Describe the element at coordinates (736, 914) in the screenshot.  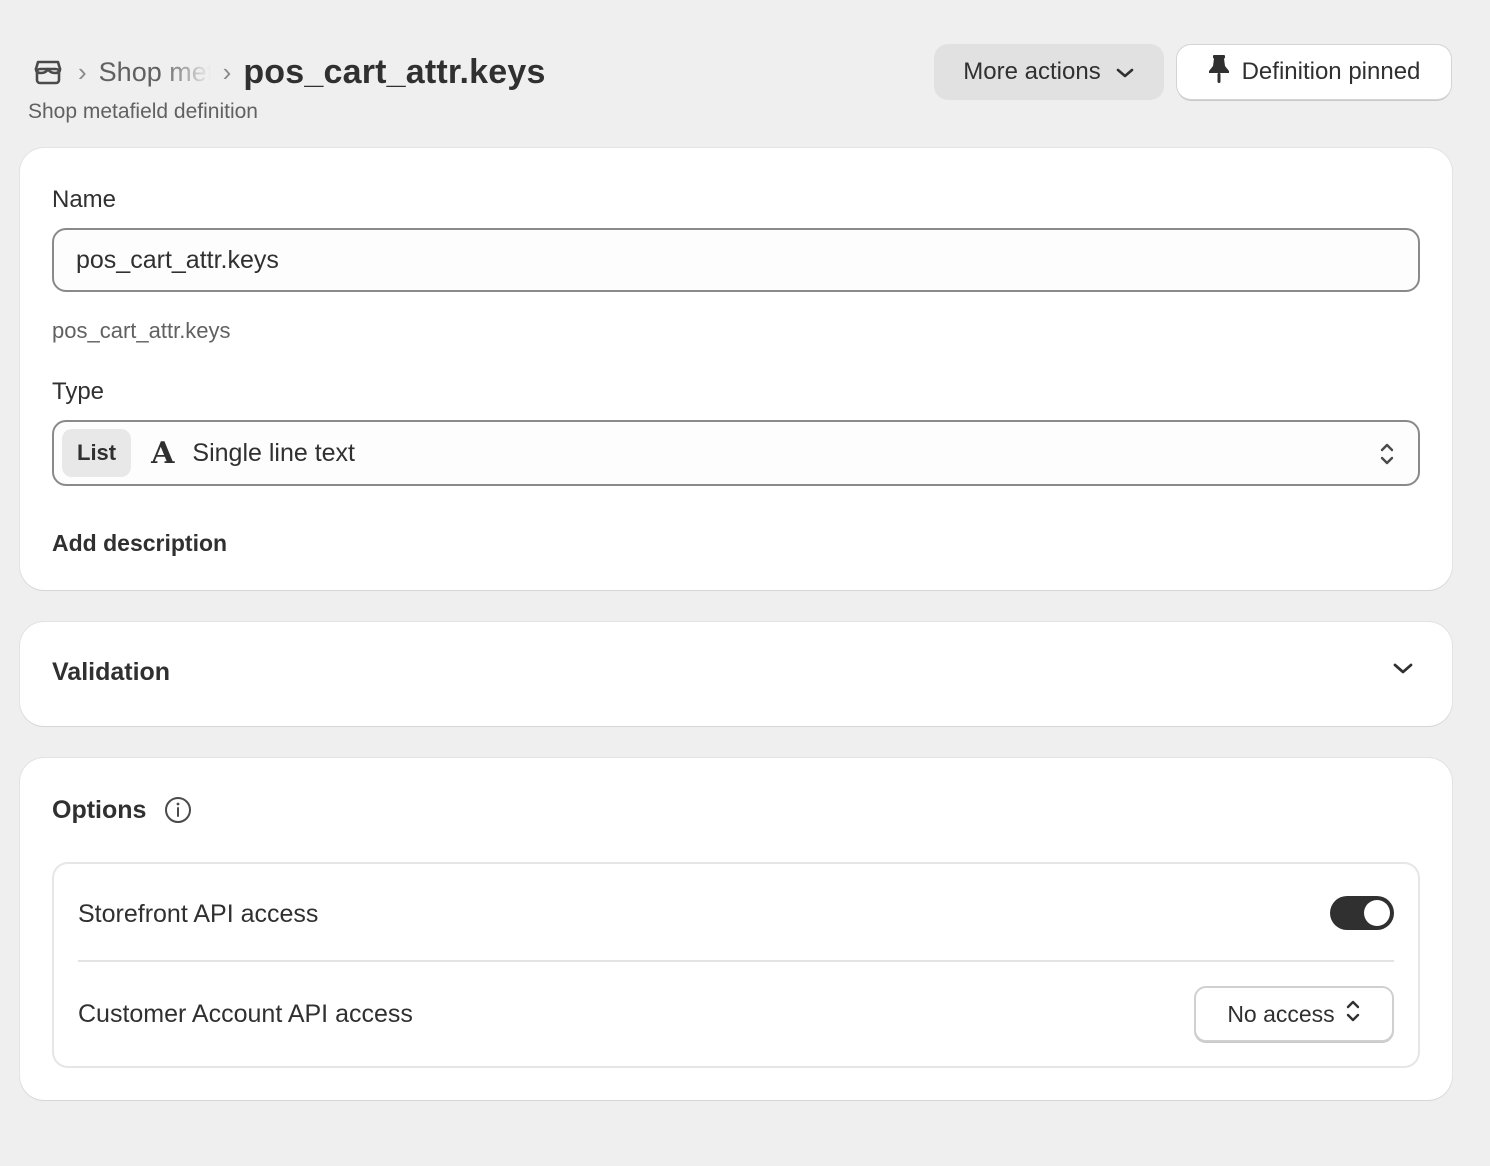
I see `storefront-api-row: Storefront API access` at that location.